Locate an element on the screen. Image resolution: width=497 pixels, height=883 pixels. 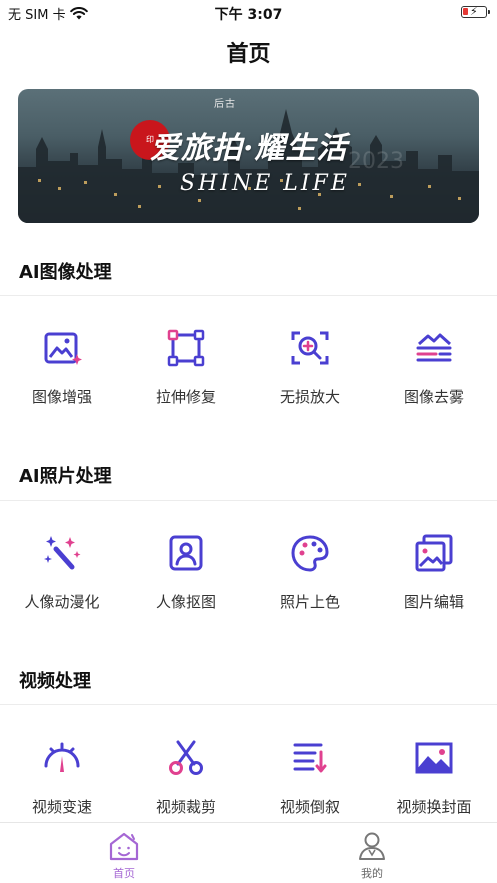
banner-headline: 爱旅拍·耀生活 is located at coordinates (249, 148).